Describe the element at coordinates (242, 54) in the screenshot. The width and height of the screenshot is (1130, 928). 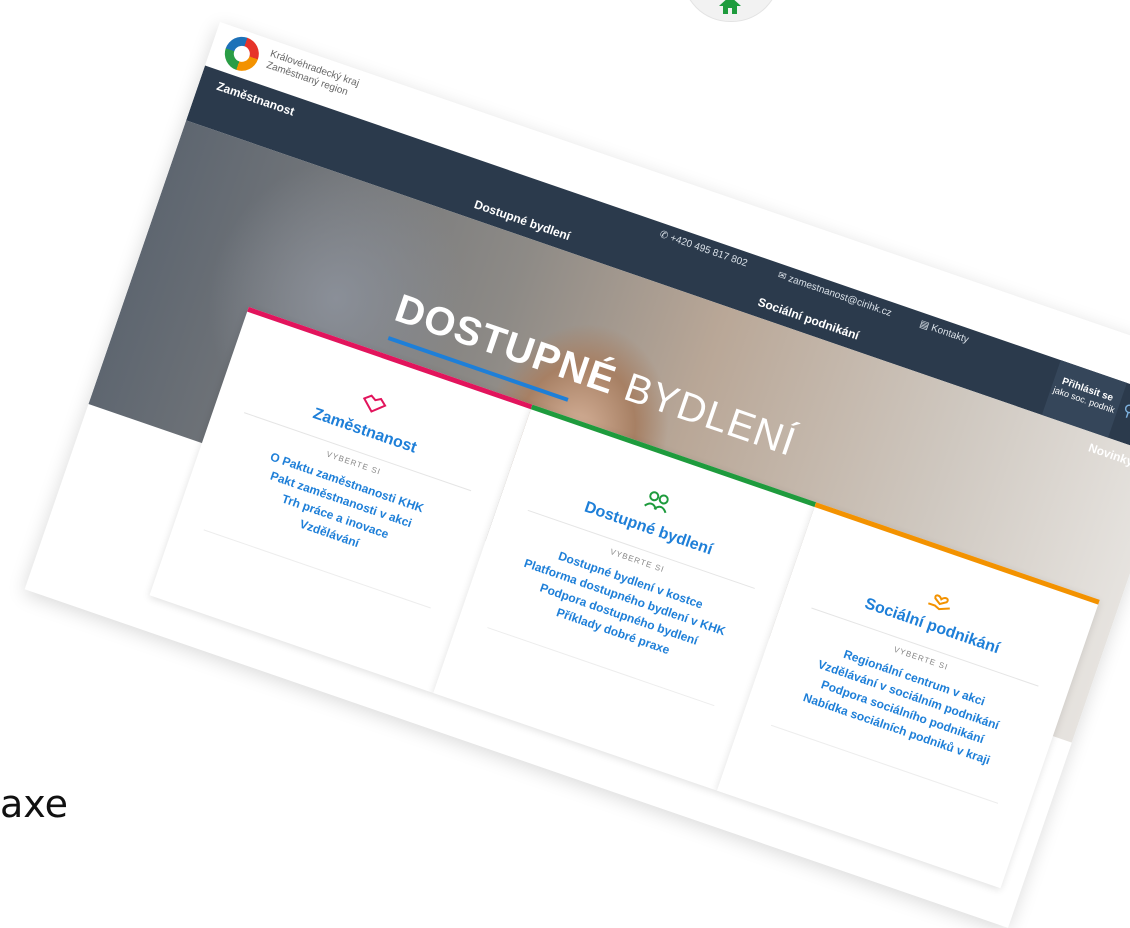
I see `logo-icon` at that location.